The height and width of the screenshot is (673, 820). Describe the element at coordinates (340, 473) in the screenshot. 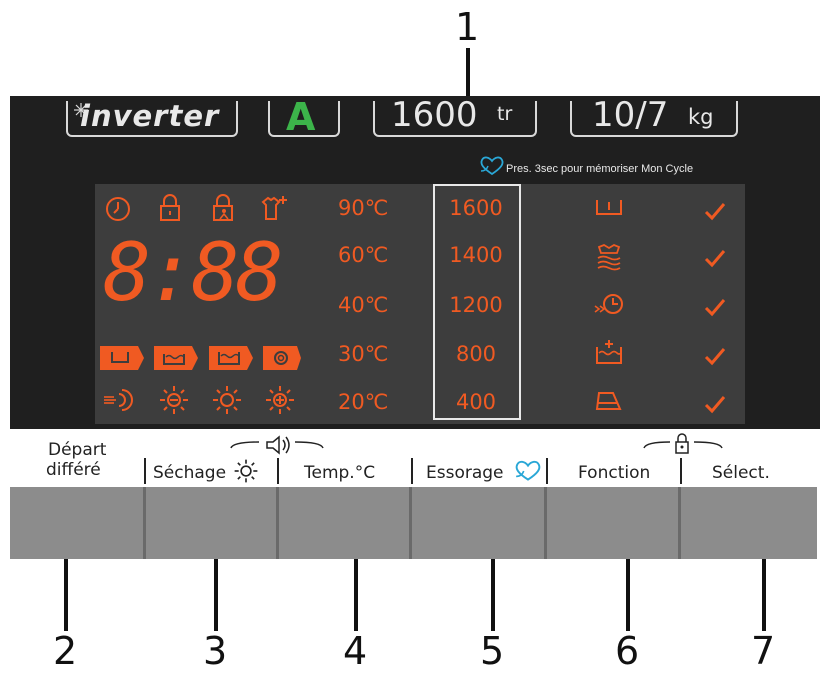

I see `temperature-label: Temp.°C` at that location.